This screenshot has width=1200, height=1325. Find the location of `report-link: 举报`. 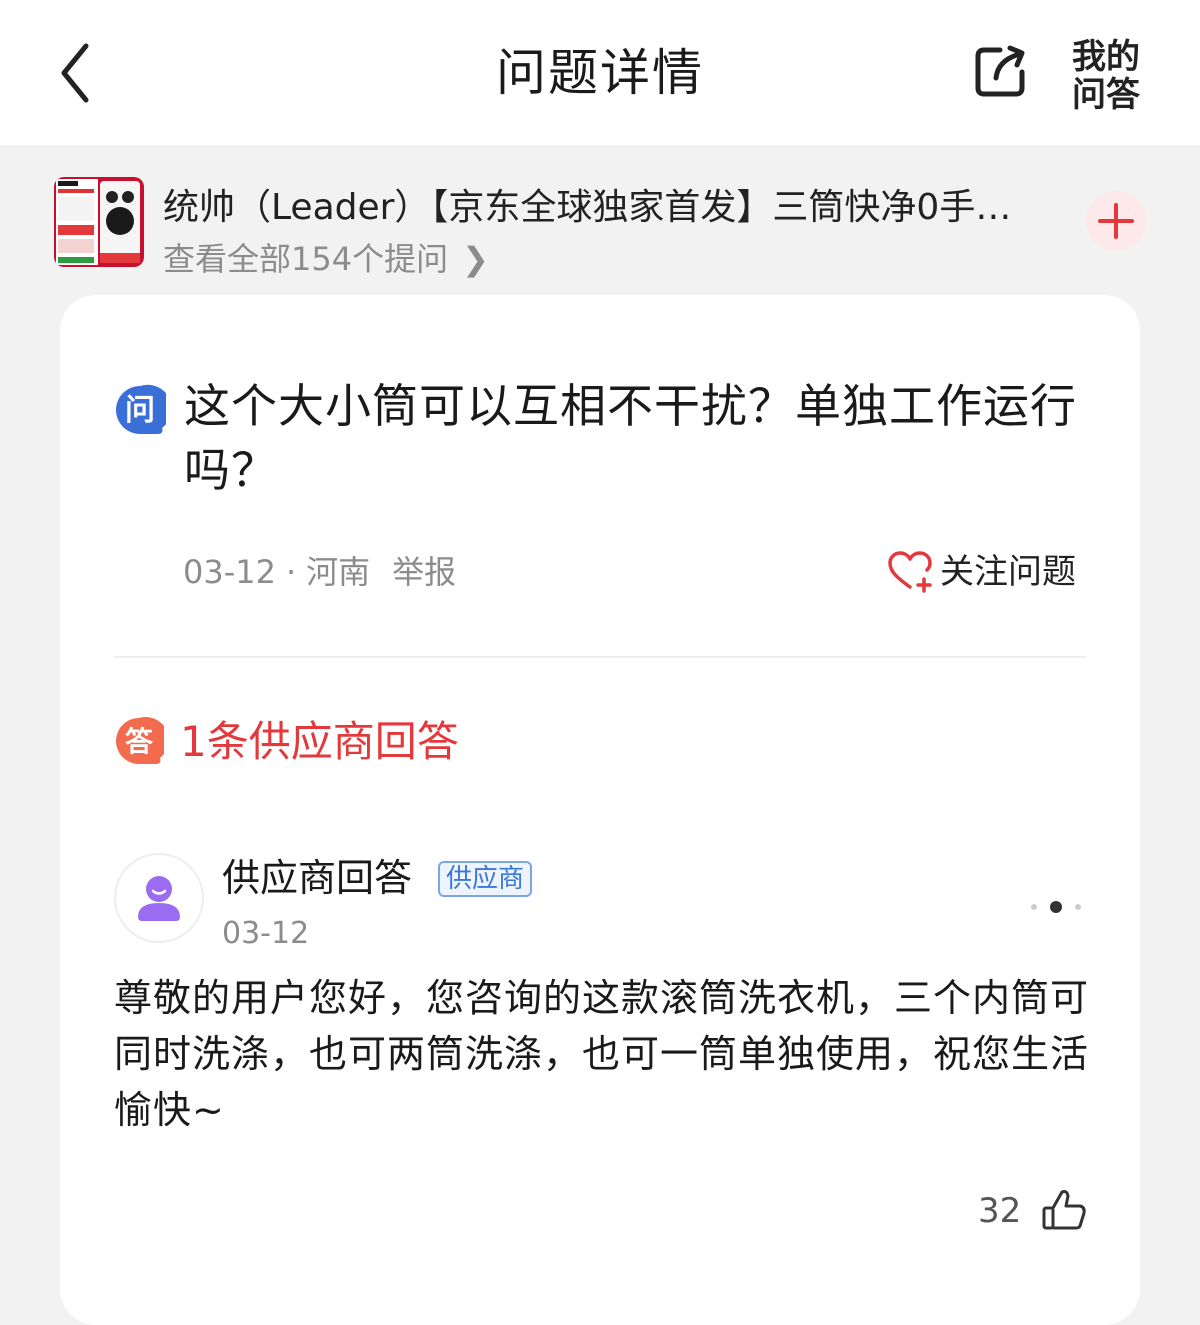

report-link: 举报 is located at coordinates (424, 572).